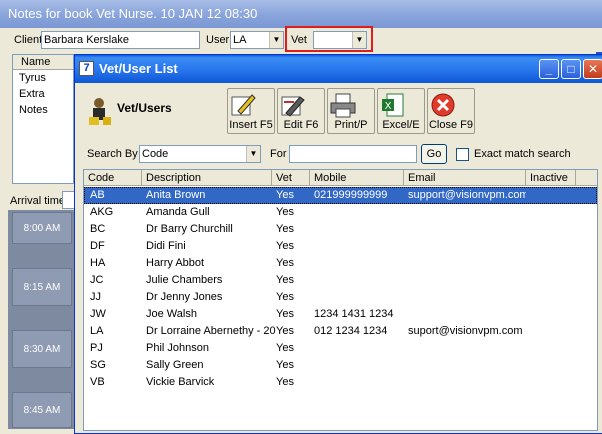 The width and height of the screenshot is (602, 434). What do you see at coordinates (100, 111) in the screenshot?
I see `vet-users-logo-icon` at bounding box center [100, 111].